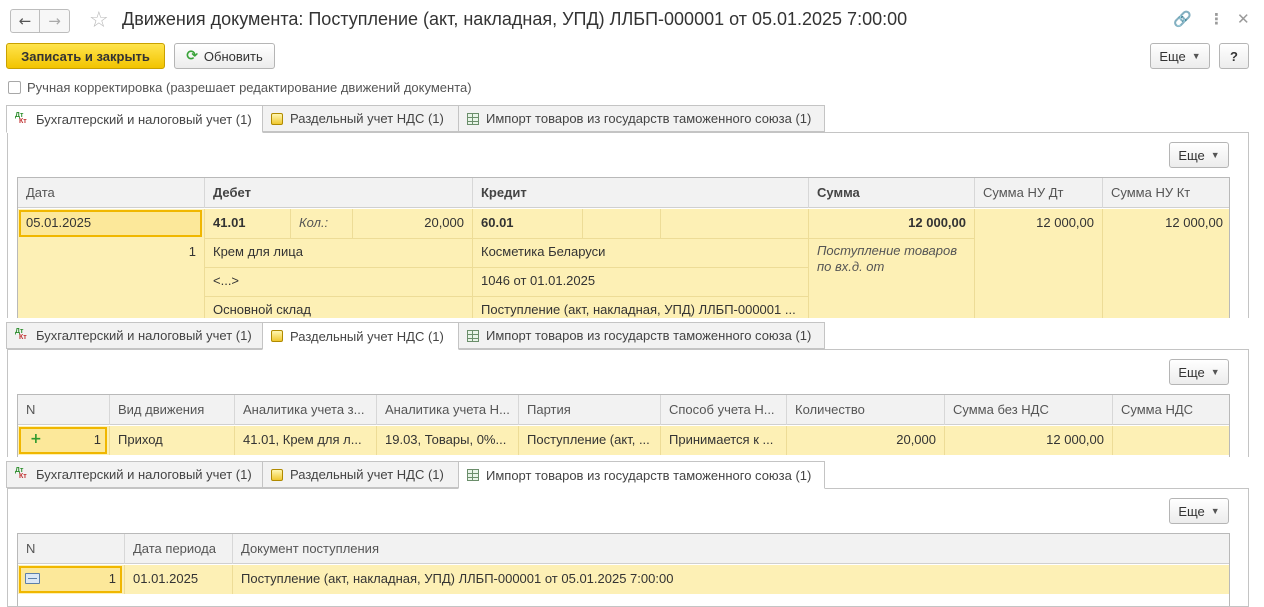 The width and height of the screenshot is (1264, 607). What do you see at coordinates (1171, 440) in the screenshot?
I see `vat-value` at bounding box center [1171, 440].